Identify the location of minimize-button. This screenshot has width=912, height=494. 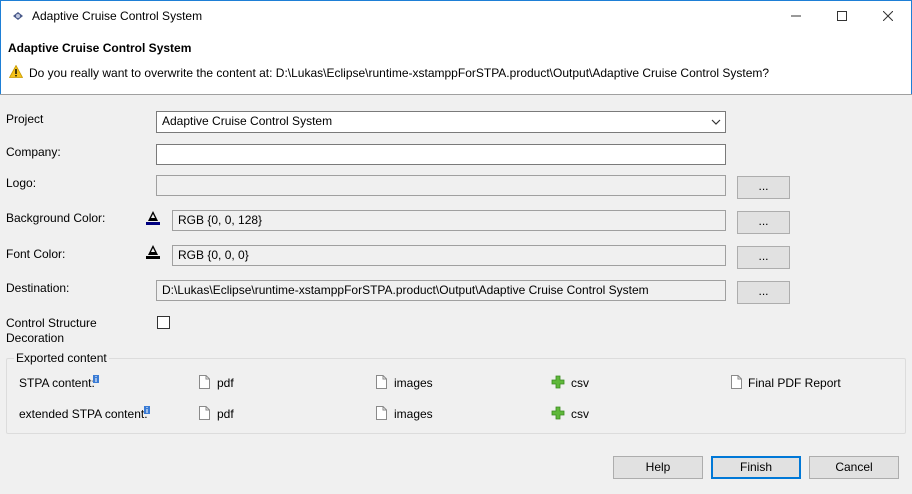
(796, 16).